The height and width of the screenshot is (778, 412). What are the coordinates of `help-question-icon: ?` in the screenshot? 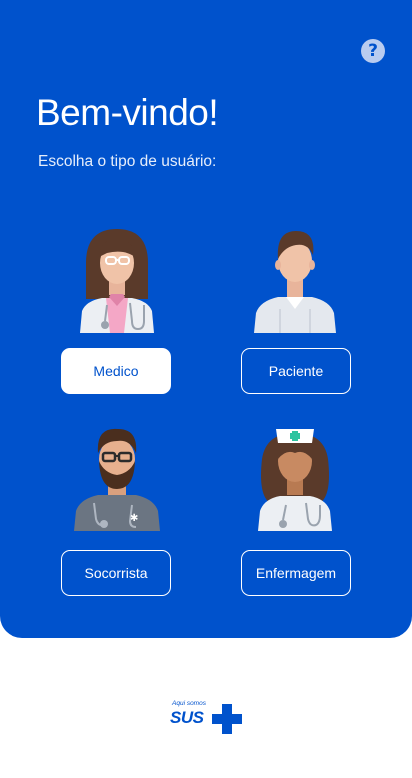 It's located at (373, 51).